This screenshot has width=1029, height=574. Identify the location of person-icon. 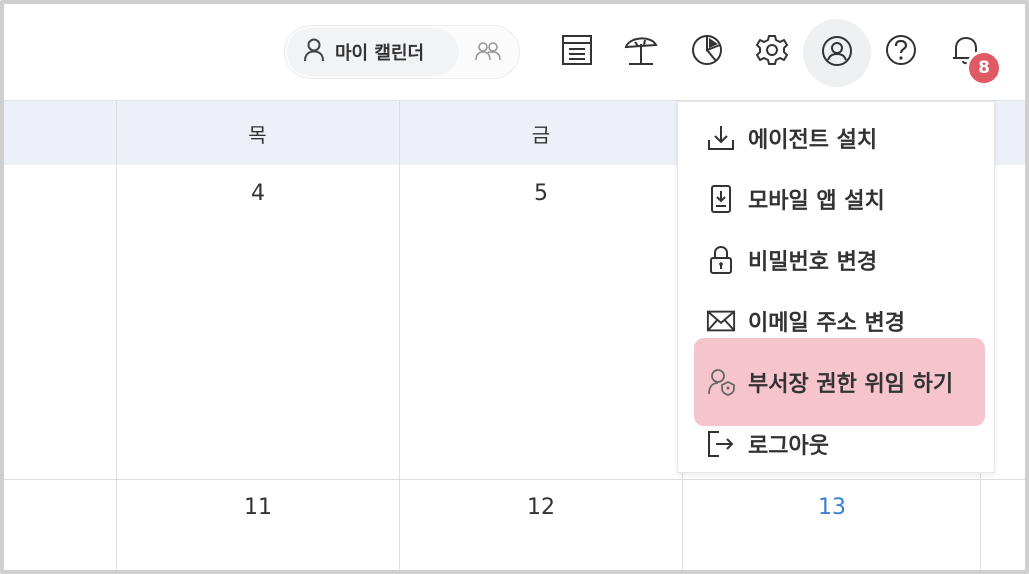
(314, 52).